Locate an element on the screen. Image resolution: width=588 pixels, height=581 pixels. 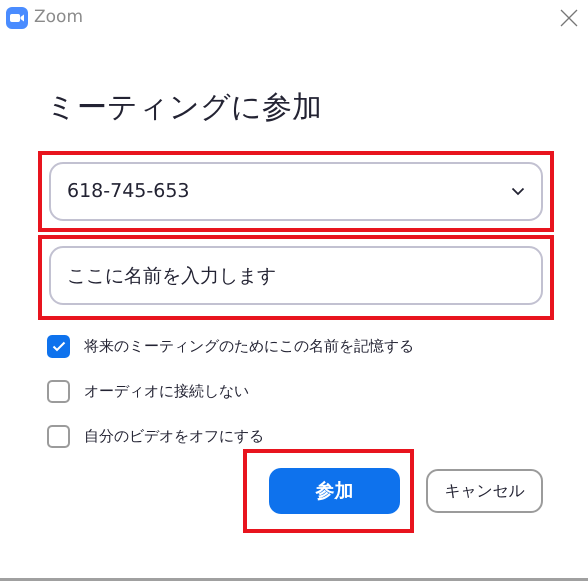
meeting-id-dropdown: 618-745-653 is located at coordinates (296, 191).